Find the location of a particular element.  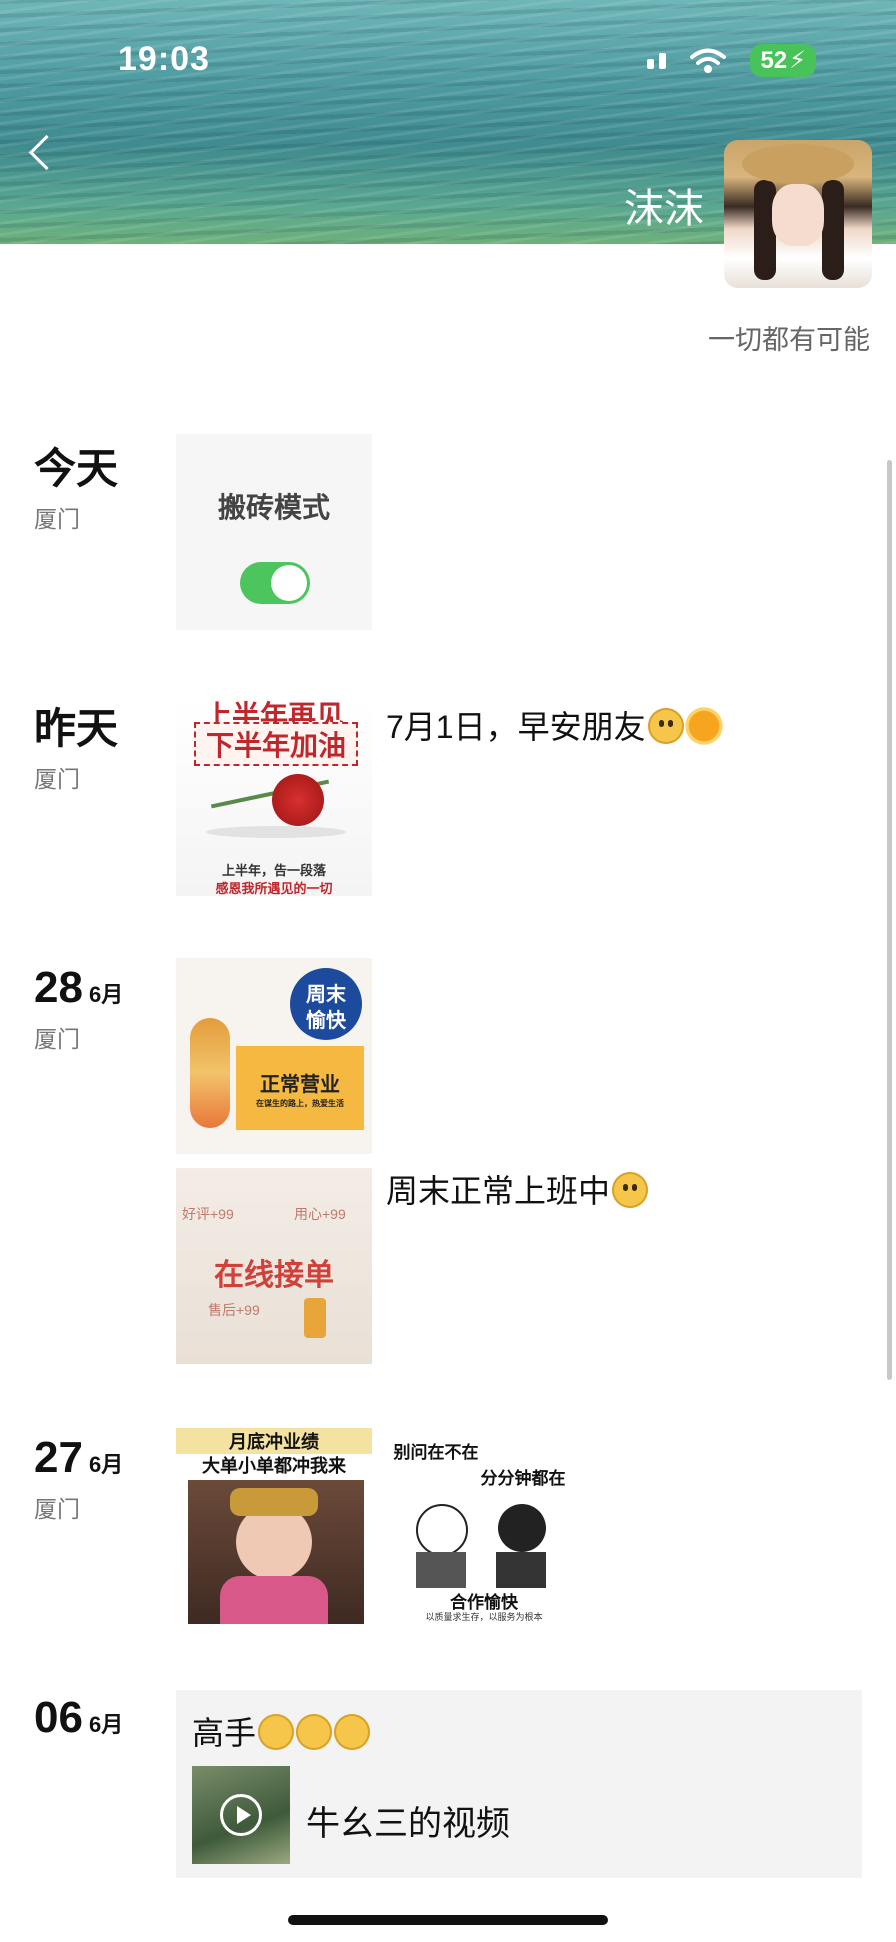

share-text: 高手 is located at coordinates (281, 1731).